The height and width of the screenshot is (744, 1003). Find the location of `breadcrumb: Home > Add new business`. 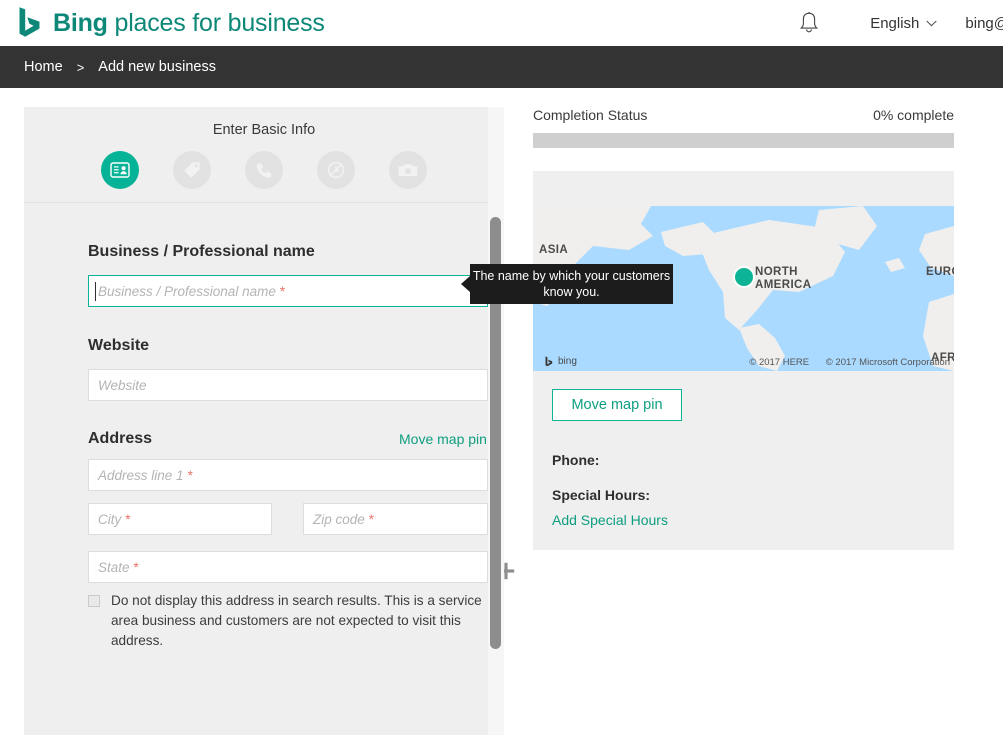

breadcrumb: Home > Add new business is located at coordinates (501, 67).